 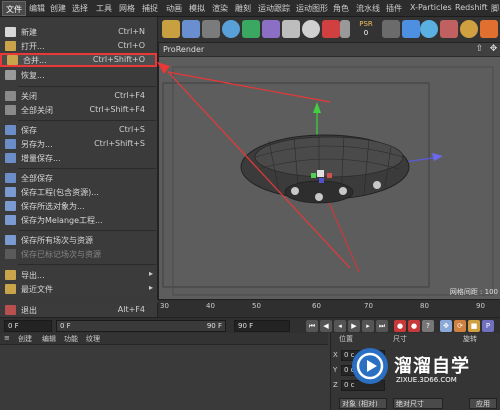 I want to click on material-manager-menubar: ≡ 创建 编辑 功能 纹理, so click(x=164, y=339).